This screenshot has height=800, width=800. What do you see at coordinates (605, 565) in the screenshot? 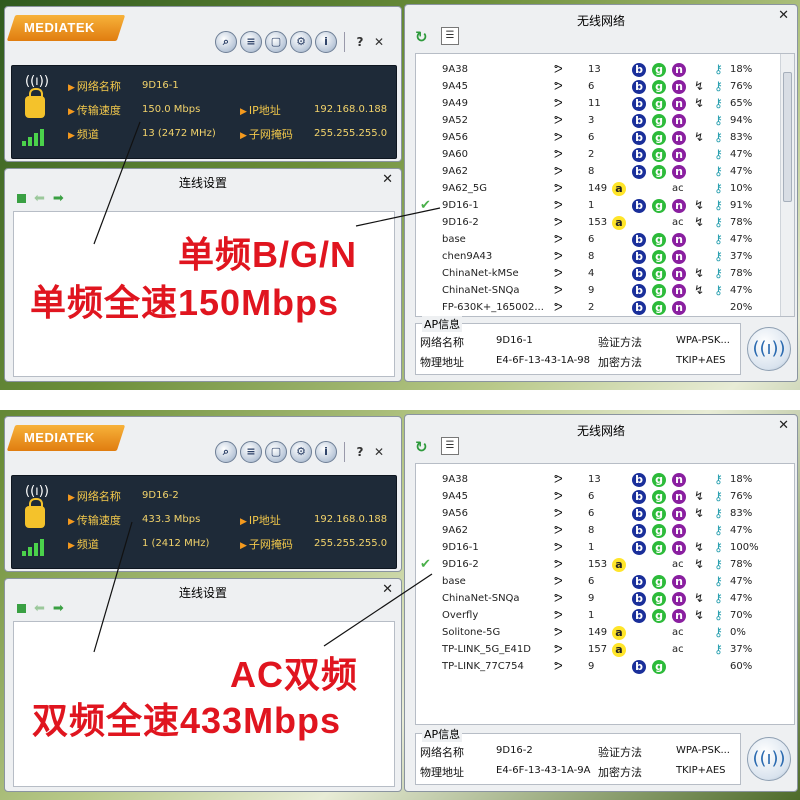
I see `network-row: ✔ 9D16-2 ᕗ 153 a ac ↯ ⚷ 78%` at bounding box center [605, 565].